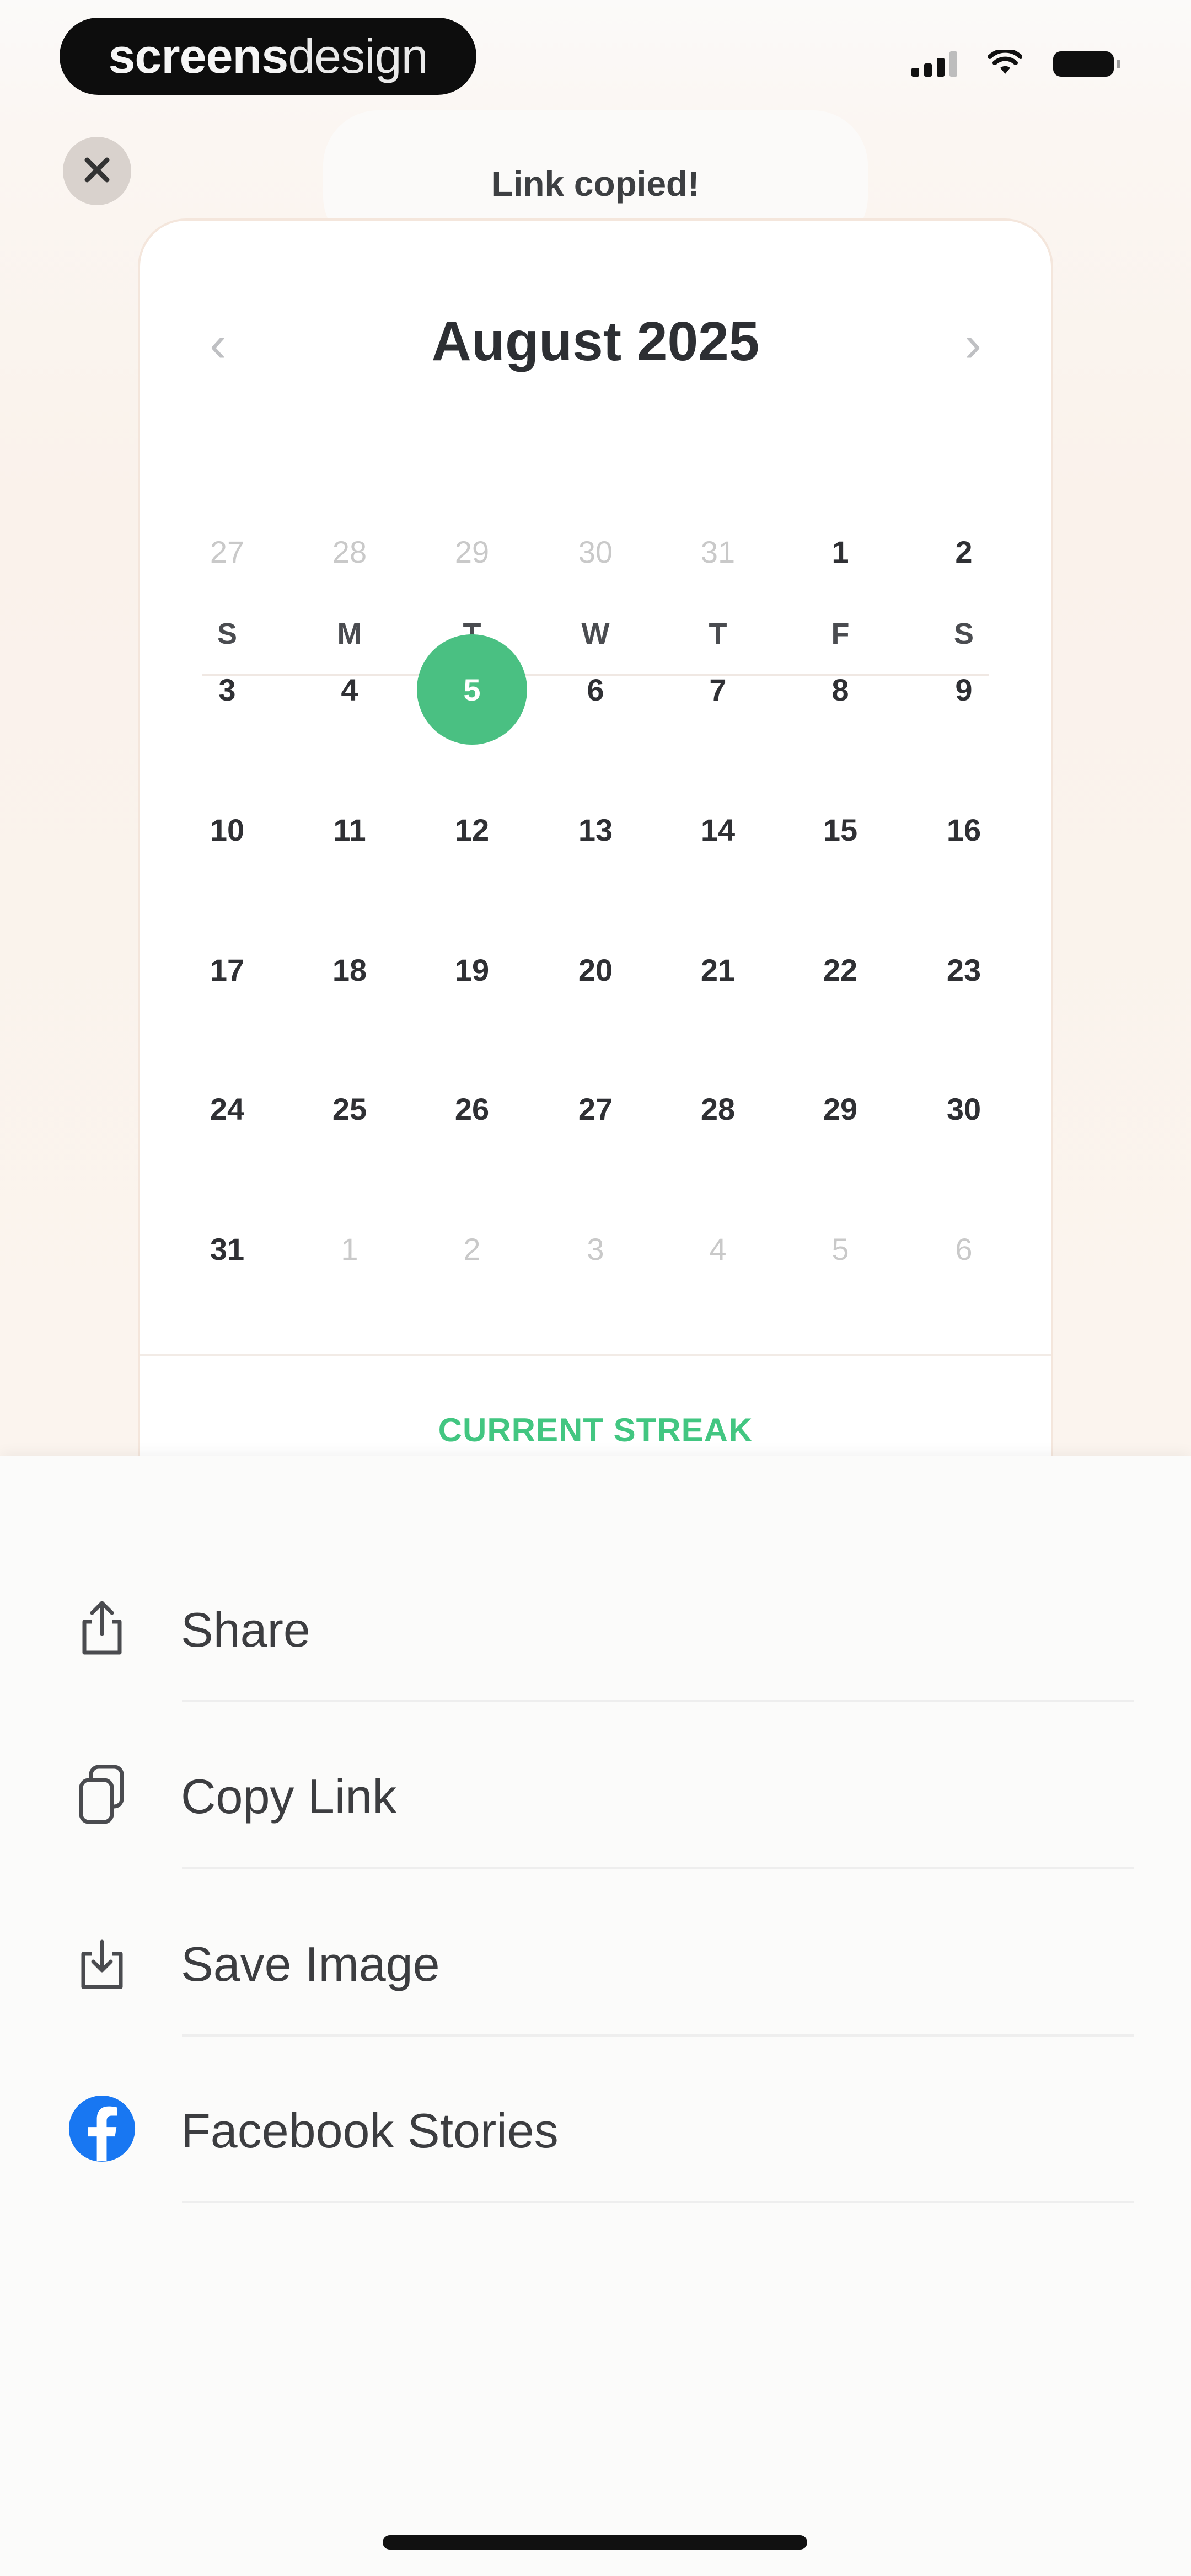 This screenshot has height=2576, width=1191. I want to click on current-streak-label: CURRENT STREAK, so click(595, 1430).